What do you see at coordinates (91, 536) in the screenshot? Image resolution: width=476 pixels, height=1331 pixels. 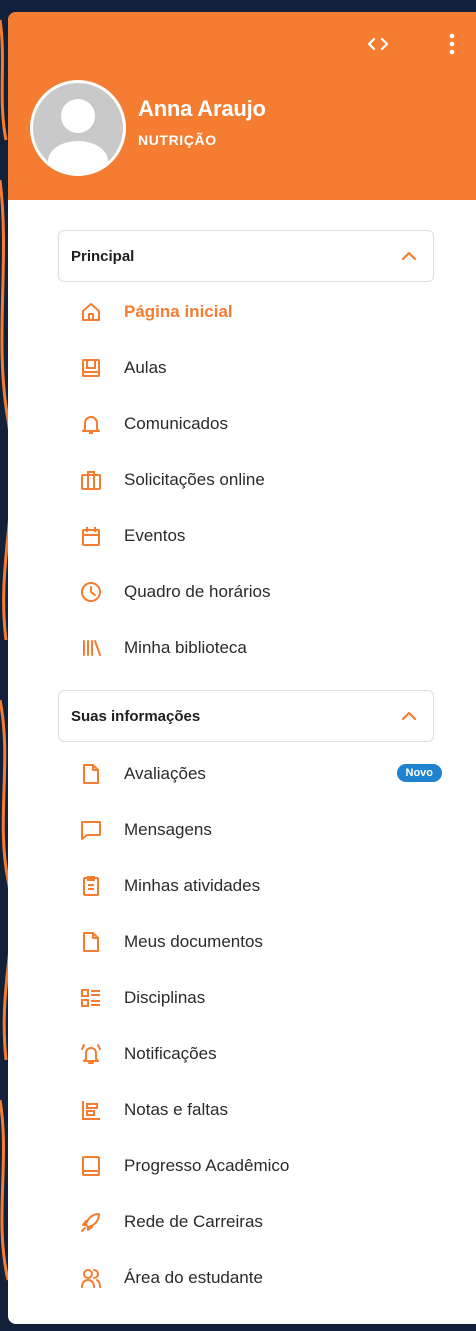 I see `calendar-icon` at bounding box center [91, 536].